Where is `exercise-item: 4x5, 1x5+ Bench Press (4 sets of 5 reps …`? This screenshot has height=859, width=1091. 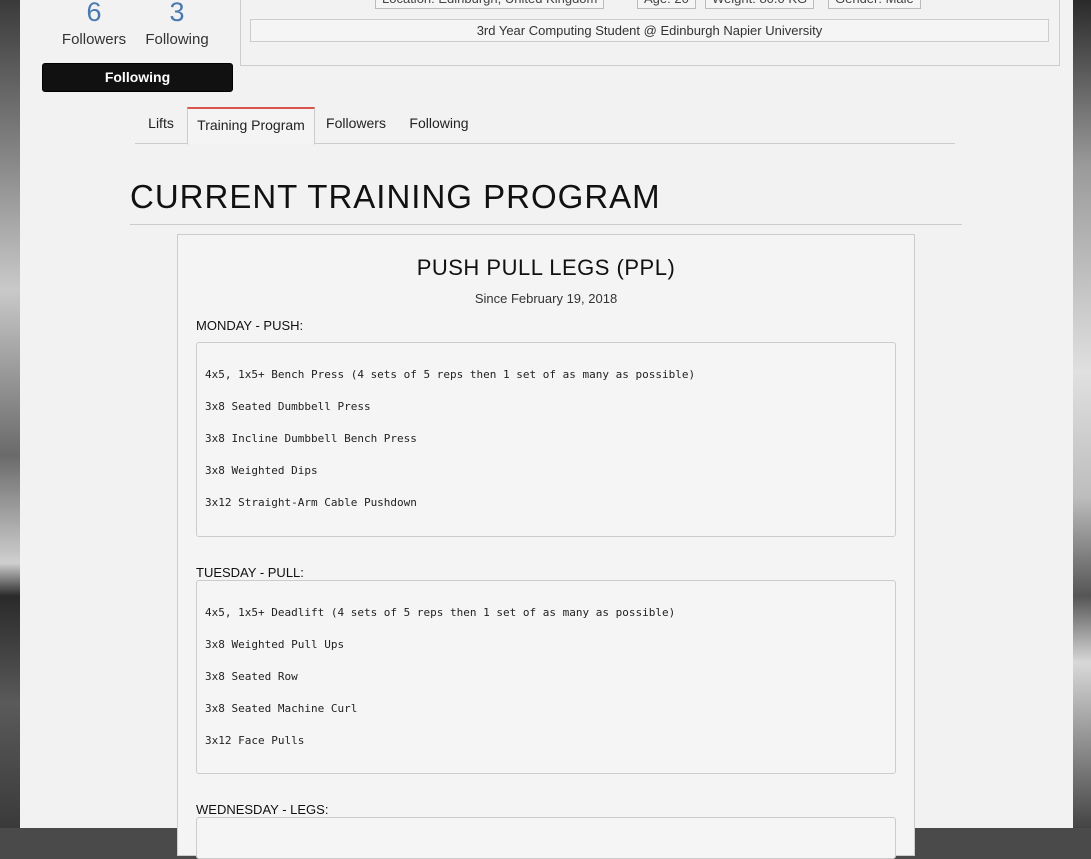 exercise-item: 4x5, 1x5+ Bench Press (4 sets of 5 reps … is located at coordinates (450, 374).